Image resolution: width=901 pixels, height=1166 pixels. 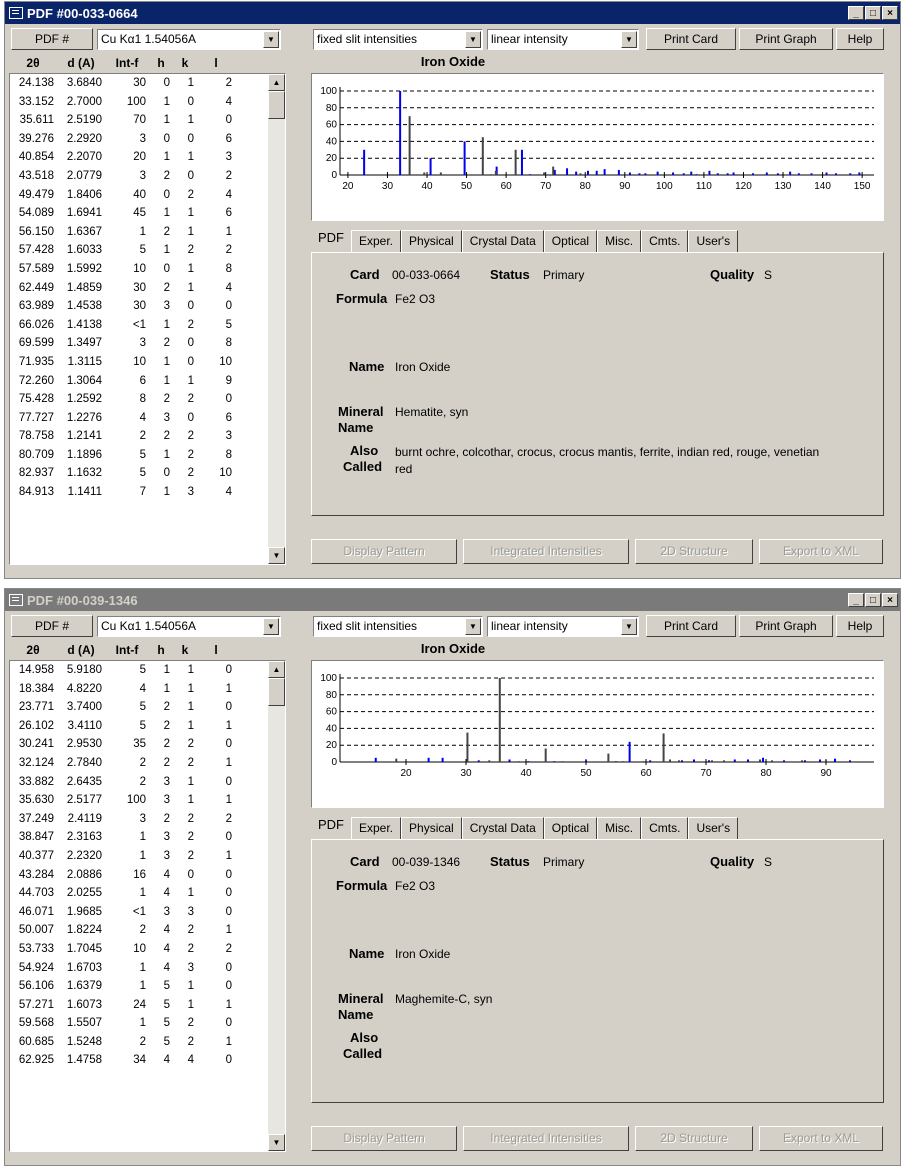 What do you see at coordinates (147, 893) in the screenshot?
I see `table-row: 44.703 2.0255 1 4 1 0` at bounding box center [147, 893].